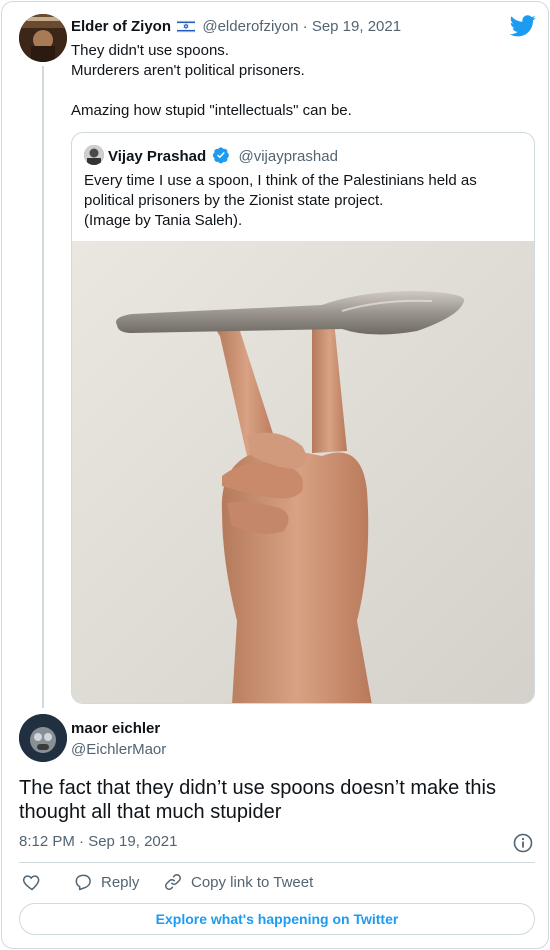 The height and width of the screenshot is (950, 550). Describe the element at coordinates (250, 26) in the screenshot. I see `author-handle: @elderofziyon` at that location.